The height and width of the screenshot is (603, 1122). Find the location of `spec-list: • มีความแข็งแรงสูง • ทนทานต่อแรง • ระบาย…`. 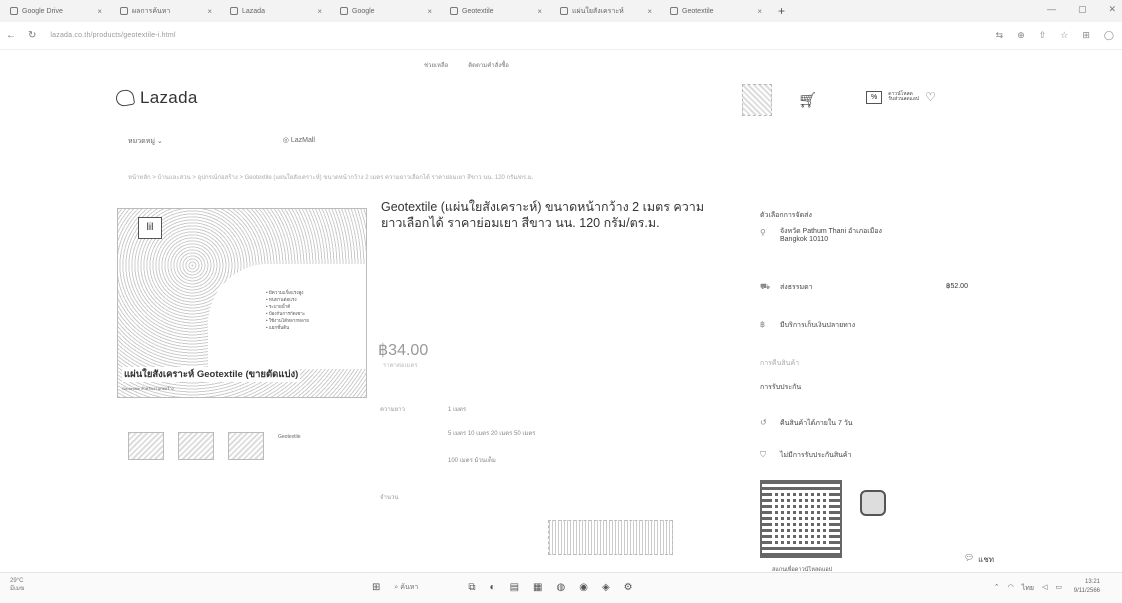

spec-list: • มีความแข็งแรงสูง • ทนทานต่อแรง • ระบาย… is located at coordinates (287, 310).